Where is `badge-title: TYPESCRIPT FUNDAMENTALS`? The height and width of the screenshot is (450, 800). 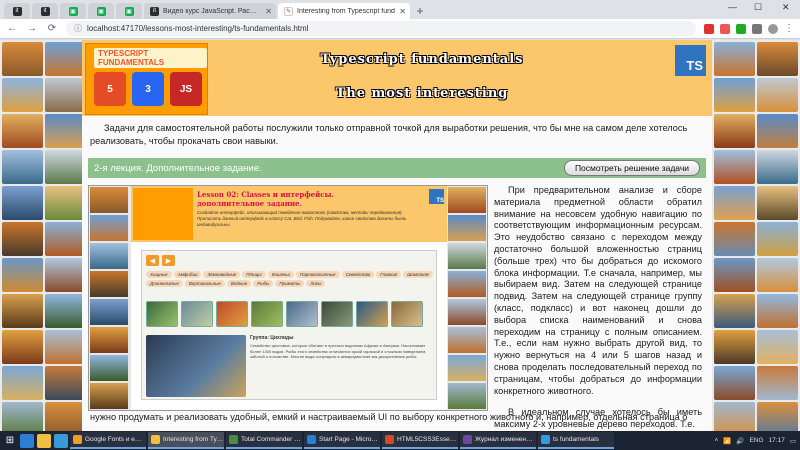 badge-title: TYPESCRIPT FUNDAMENTALS is located at coordinates (150, 58).